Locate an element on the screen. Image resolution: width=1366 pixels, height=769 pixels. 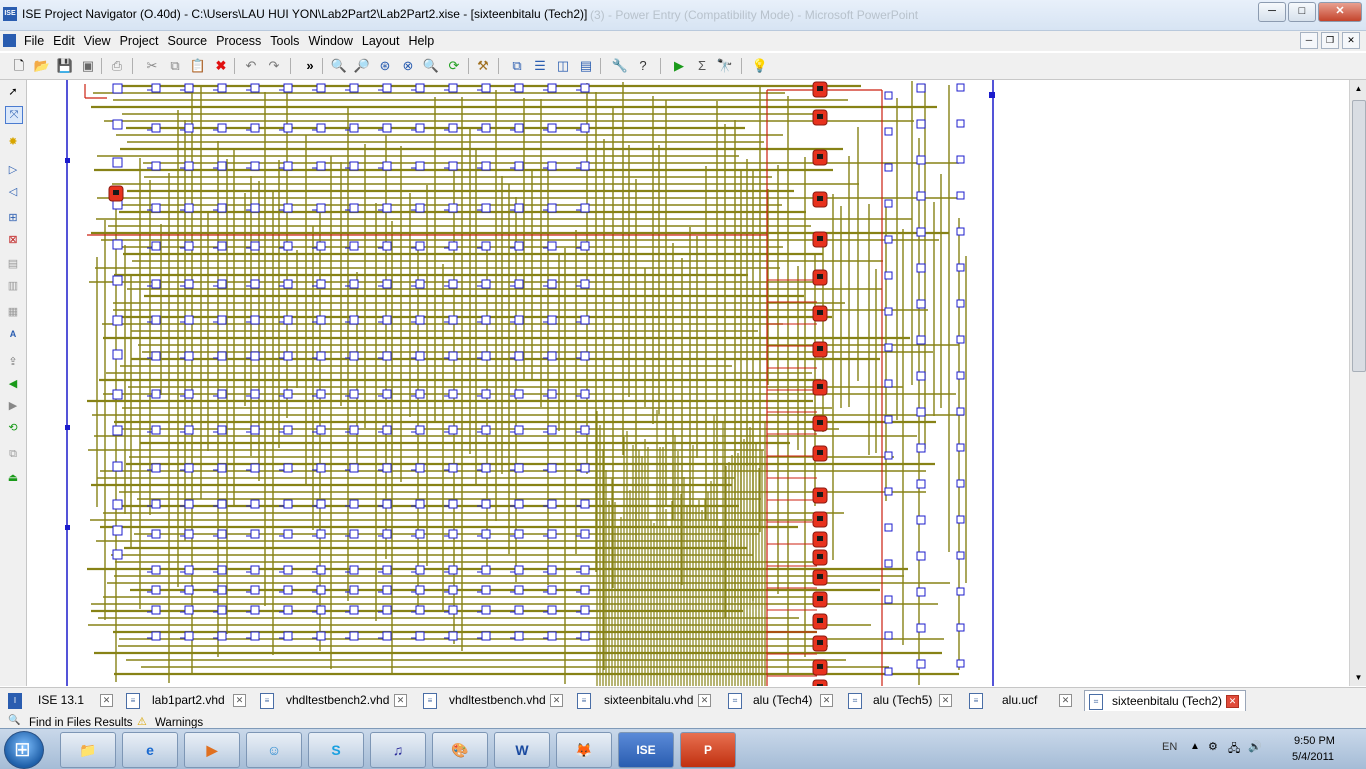
zoom-in-icon: 🔍 is located at coordinates (339, 66).